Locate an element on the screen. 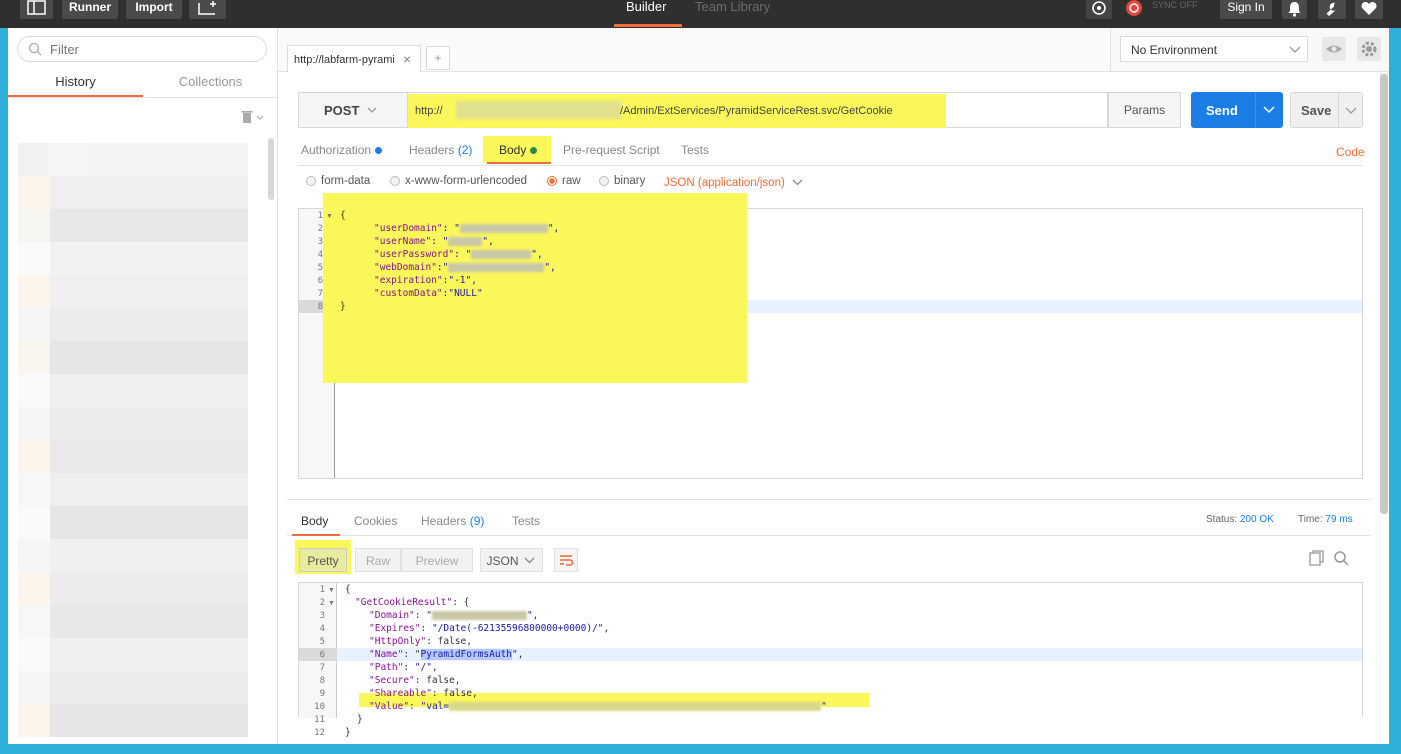  json-punct: ", is located at coordinates (532, 615).